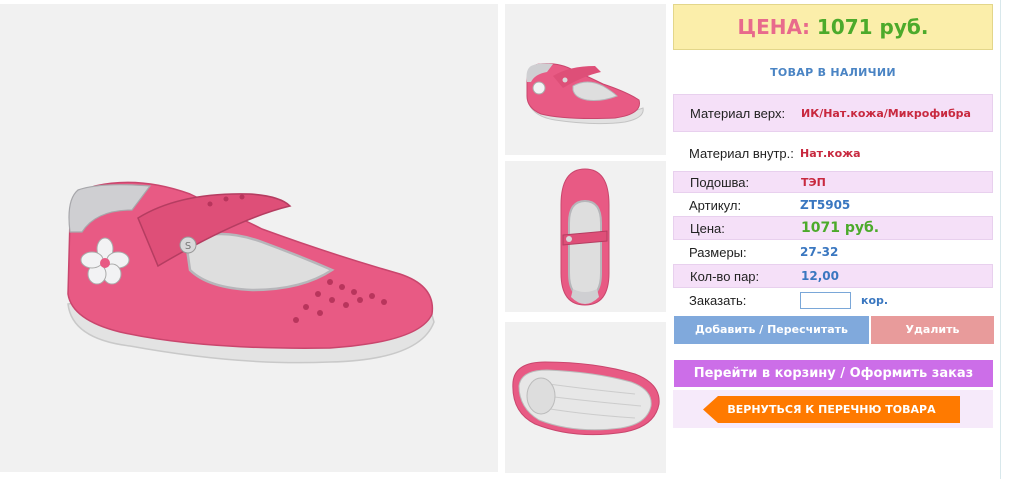  I want to click on order-quantity-input, so click(825, 300).